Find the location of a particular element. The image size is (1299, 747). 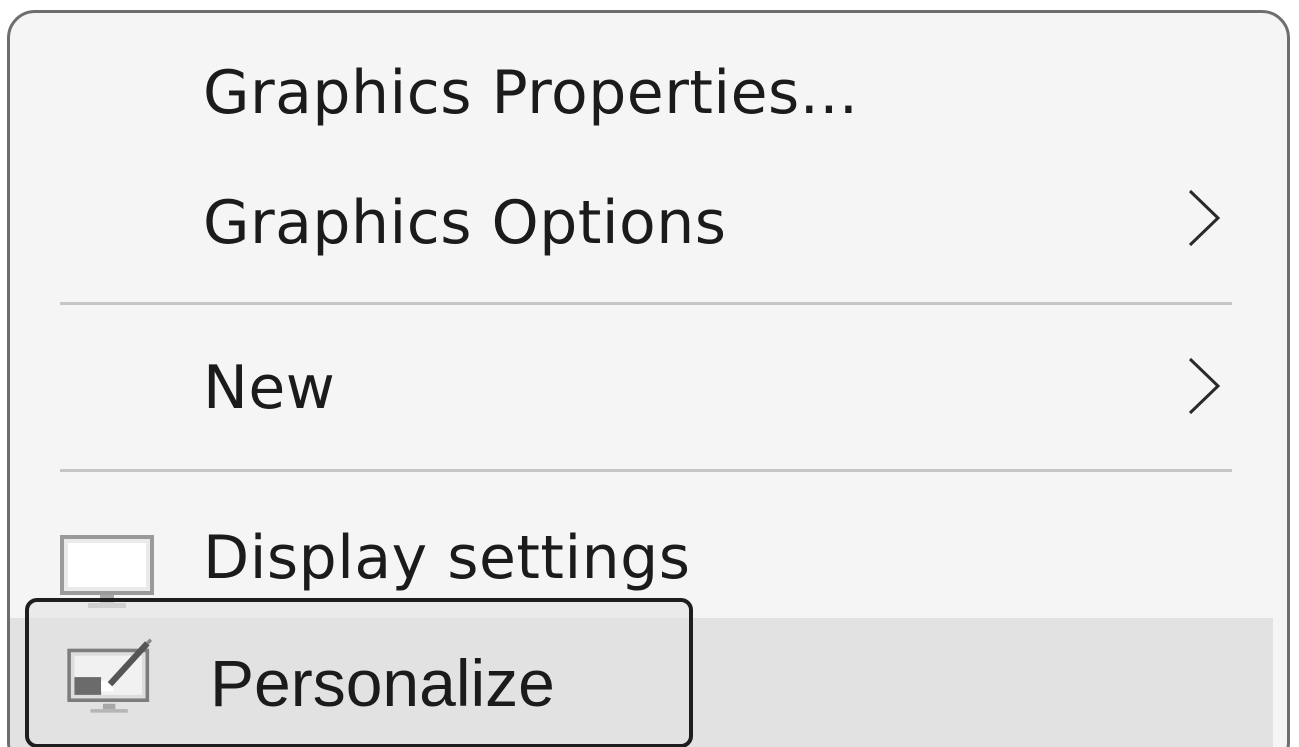

personalize-icon is located at coordinates (110, 675).